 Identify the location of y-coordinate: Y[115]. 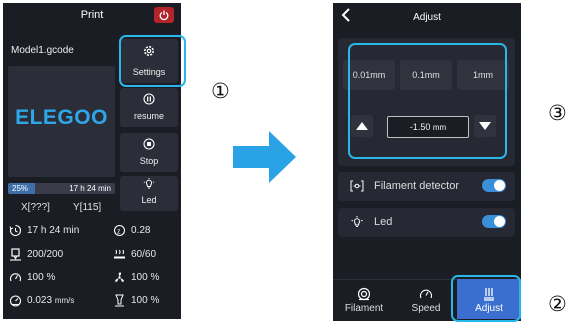
(87, 207).